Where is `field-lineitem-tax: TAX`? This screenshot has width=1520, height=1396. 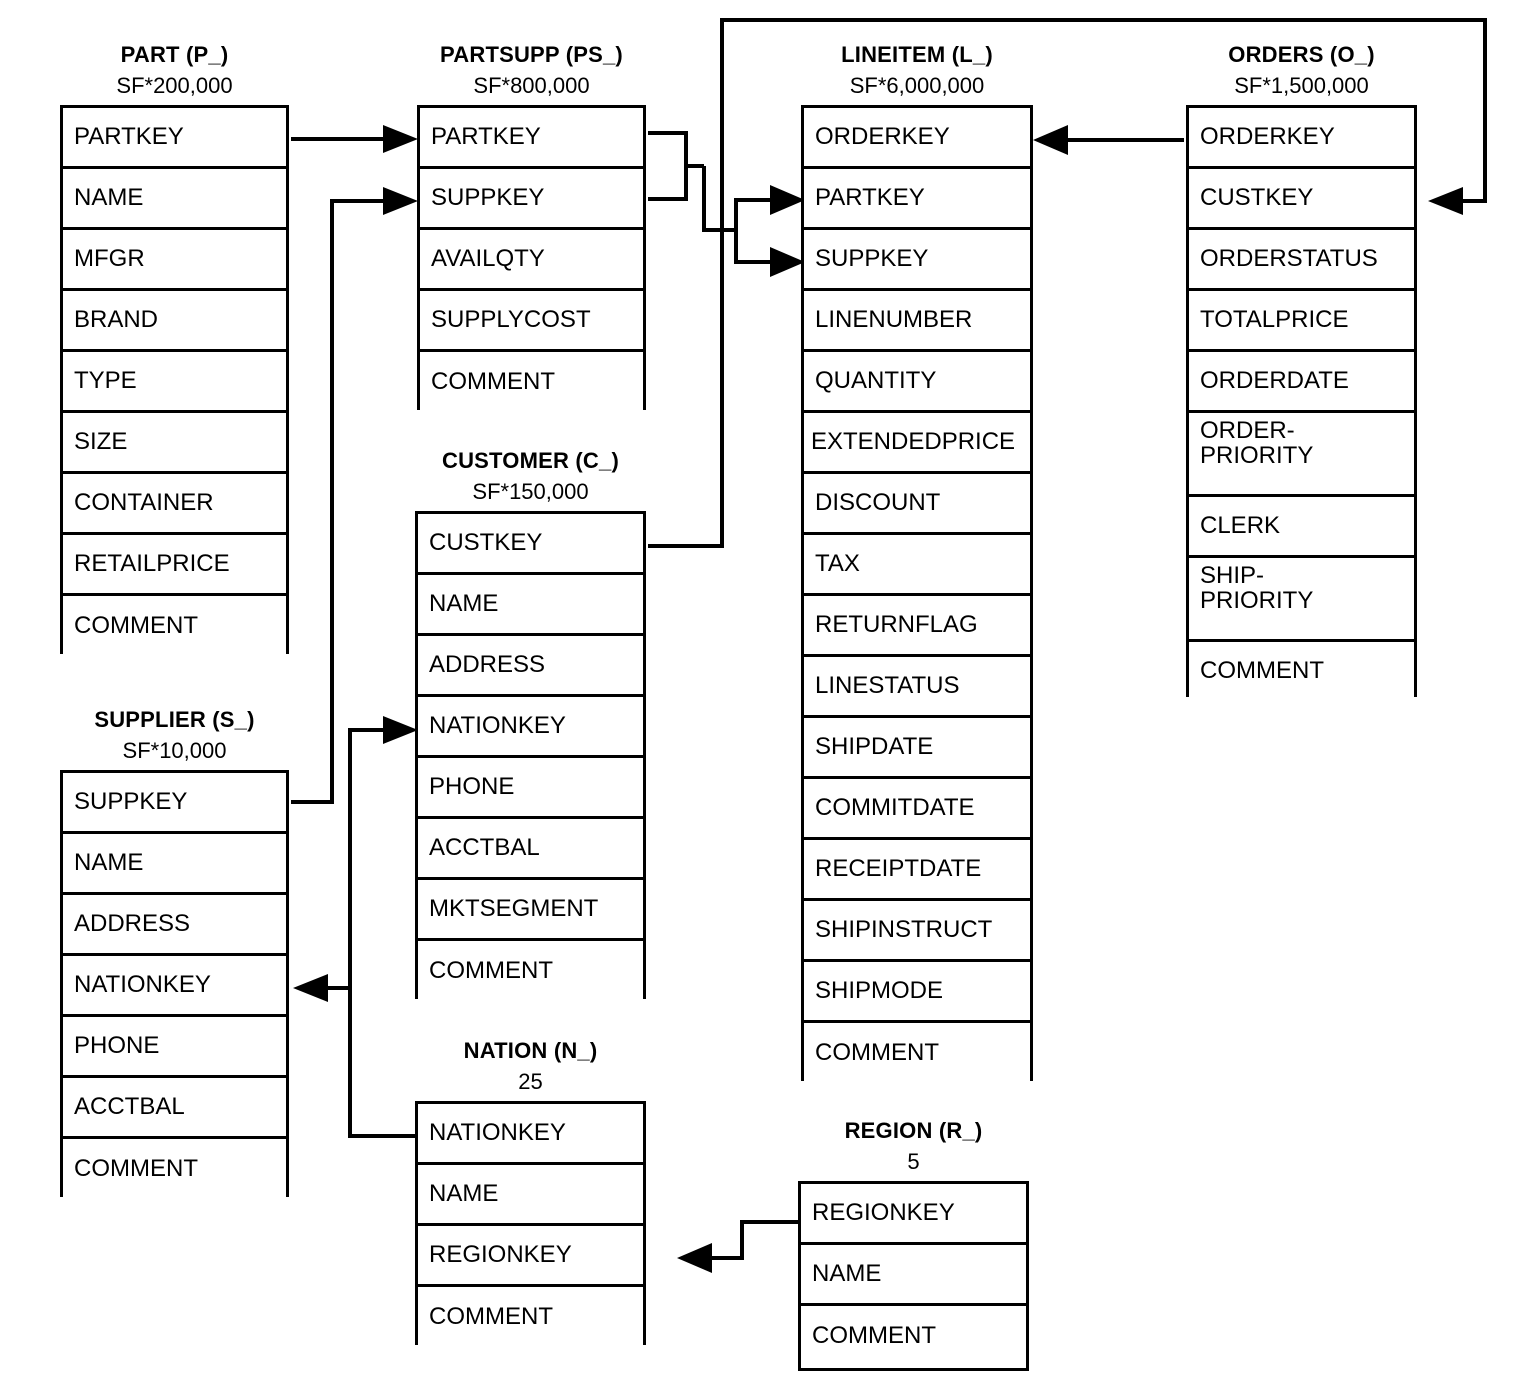 field-lineitem-tax: TAX is located at coordinates (917, 565).